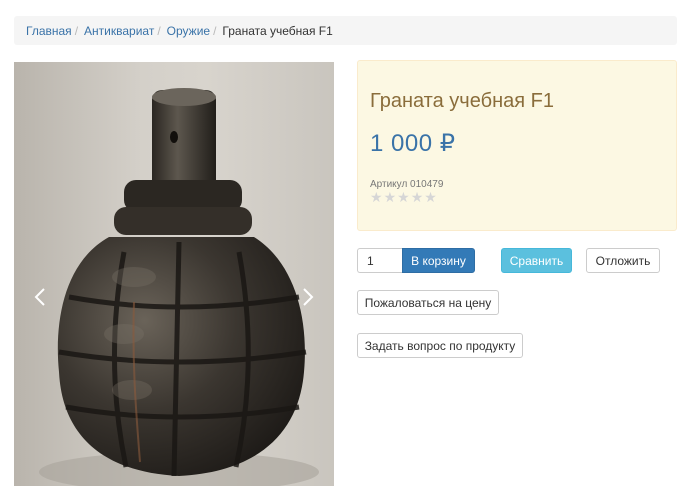  What do you see at coordinates (188, 31) in the screenshot?
I see `breadcrumb-link-weapons: Оружие` at bounding box center [188, 31].